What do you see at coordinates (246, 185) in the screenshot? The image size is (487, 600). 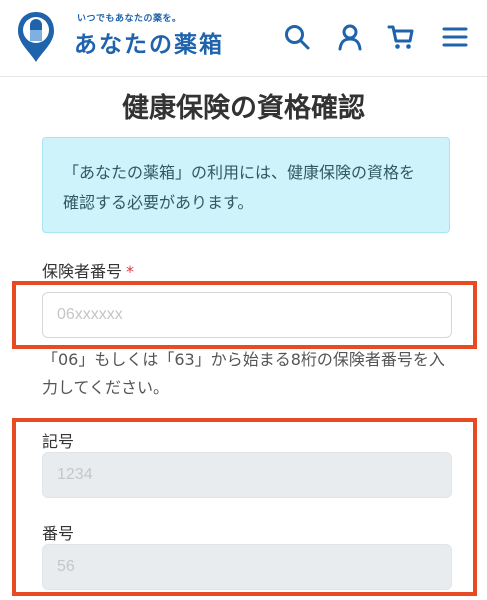 I see `info-alert: 「あなたの薬箱」の利用には、健康保険の資格を確認する必要があります。` at bounding box center [246, 185].